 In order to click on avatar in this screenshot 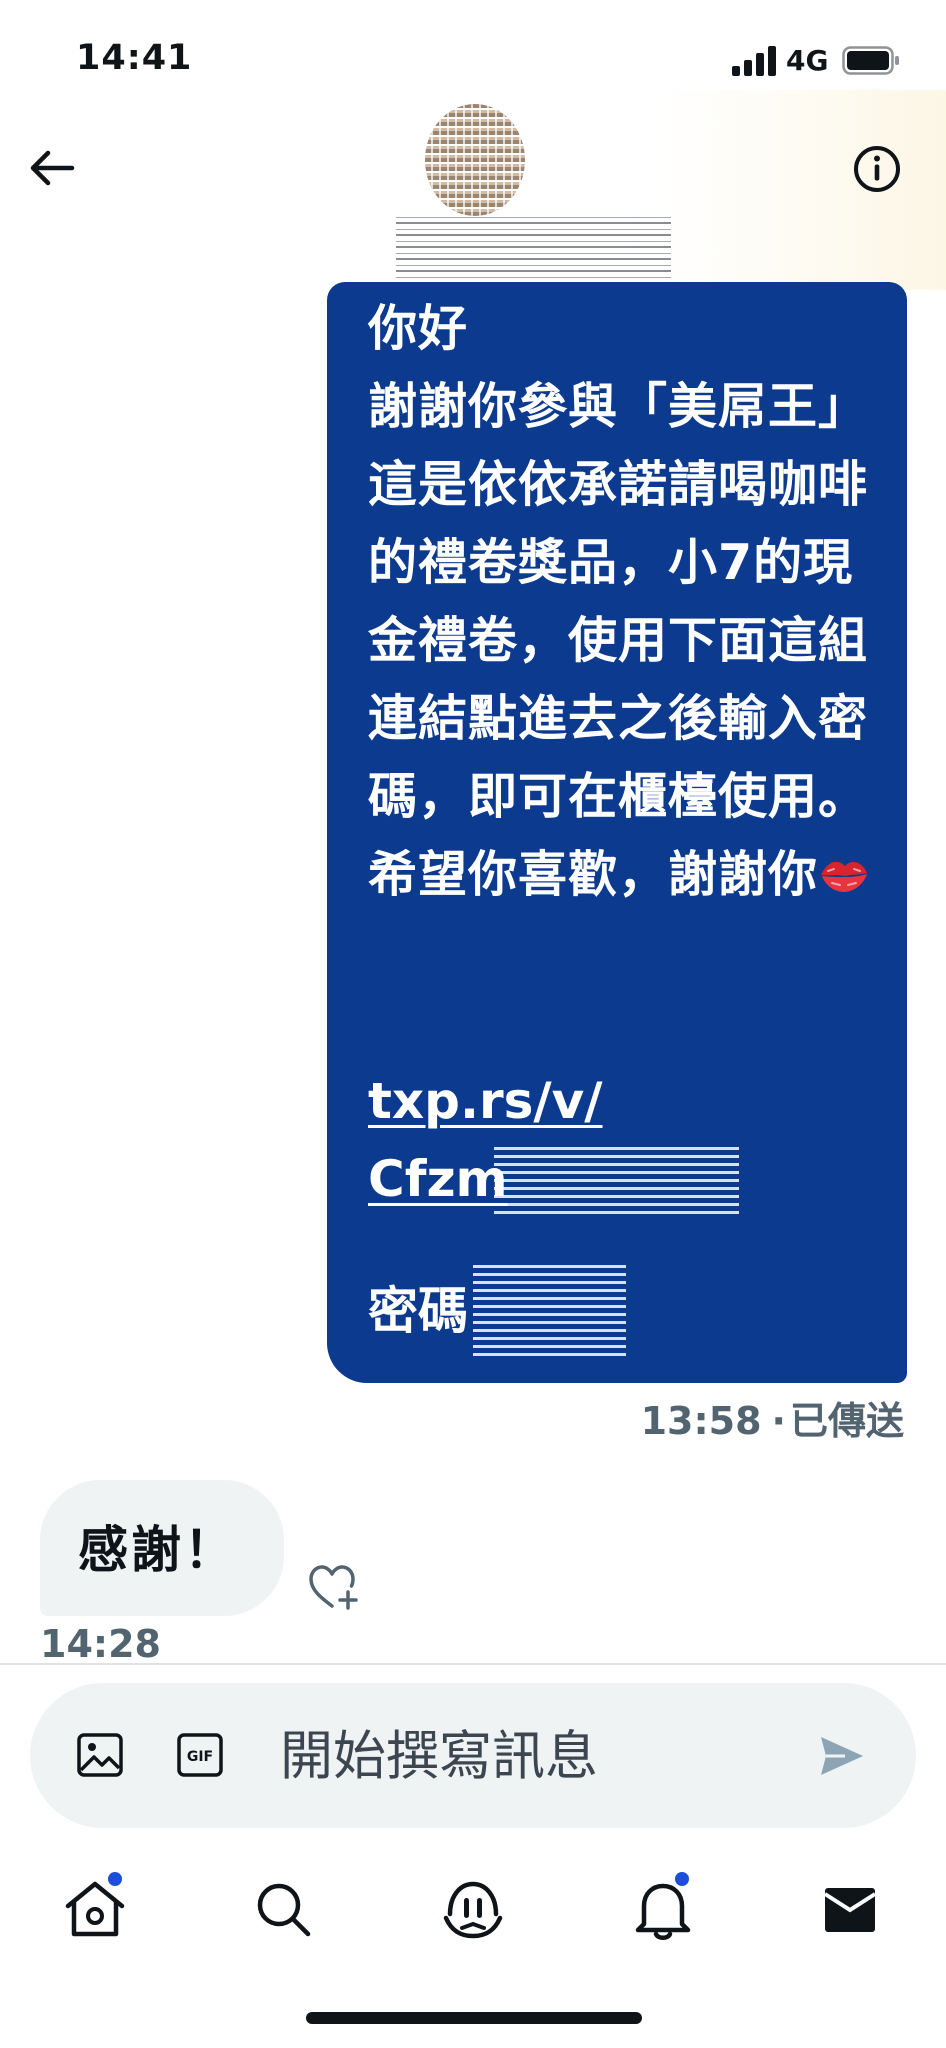, I will do `click(475, 160)`.